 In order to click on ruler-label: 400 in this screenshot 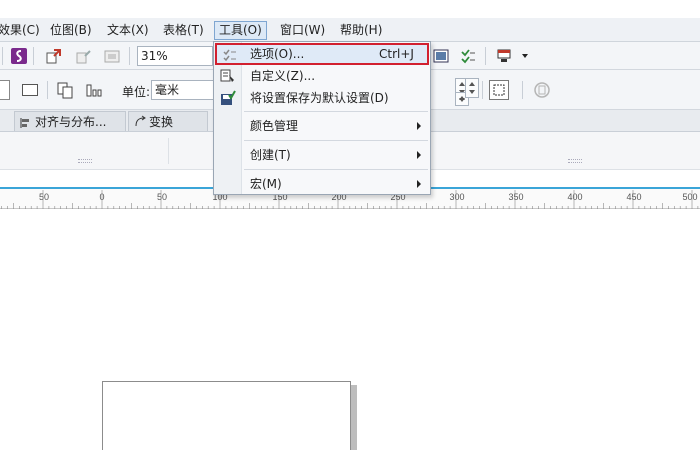, I will do `click(574, 197)`.